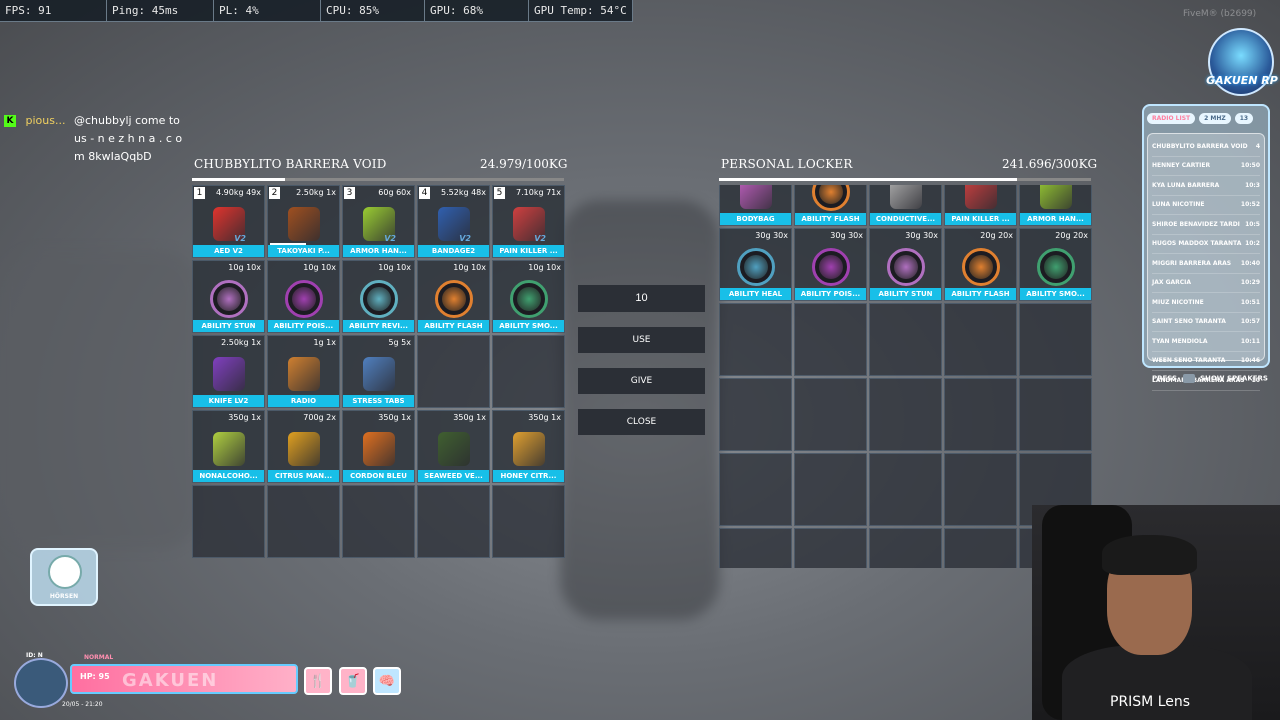 Image resolution: width=1280 pixels, height=720 pixels. I want to click on fivem-watermark: FiveM® (b2699), so click(1220, 14).